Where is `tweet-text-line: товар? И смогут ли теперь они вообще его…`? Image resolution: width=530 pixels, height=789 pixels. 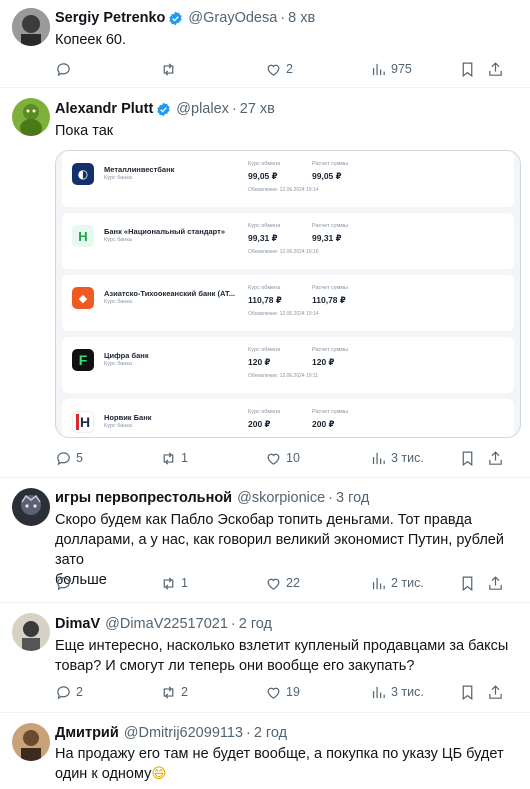 tweet-text-line: товар? И смогут ли теперь они вообще его… is located at coordinates (235, 666).